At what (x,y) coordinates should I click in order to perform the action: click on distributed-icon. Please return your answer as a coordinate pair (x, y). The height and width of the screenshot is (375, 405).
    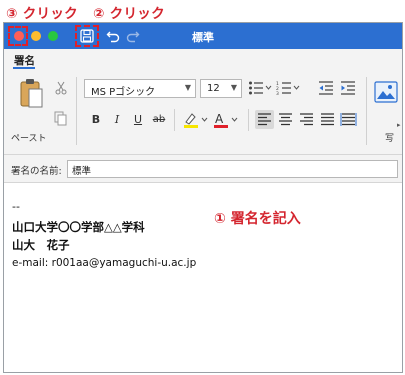
    Looking at the image, I should click on (348, 119).